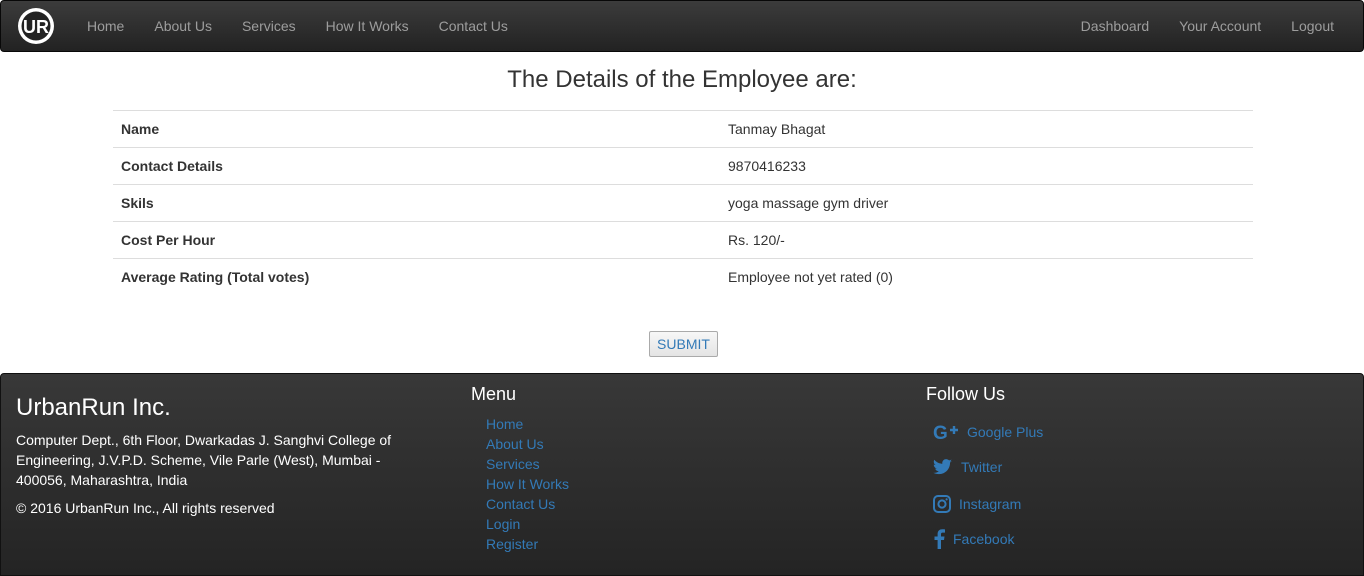 The height and width of the screenshot is (576, 1364). What do you see at coordinates (416, 129) in the screenshot?
I see `row-label: Name` at bounding box center [416, 129].